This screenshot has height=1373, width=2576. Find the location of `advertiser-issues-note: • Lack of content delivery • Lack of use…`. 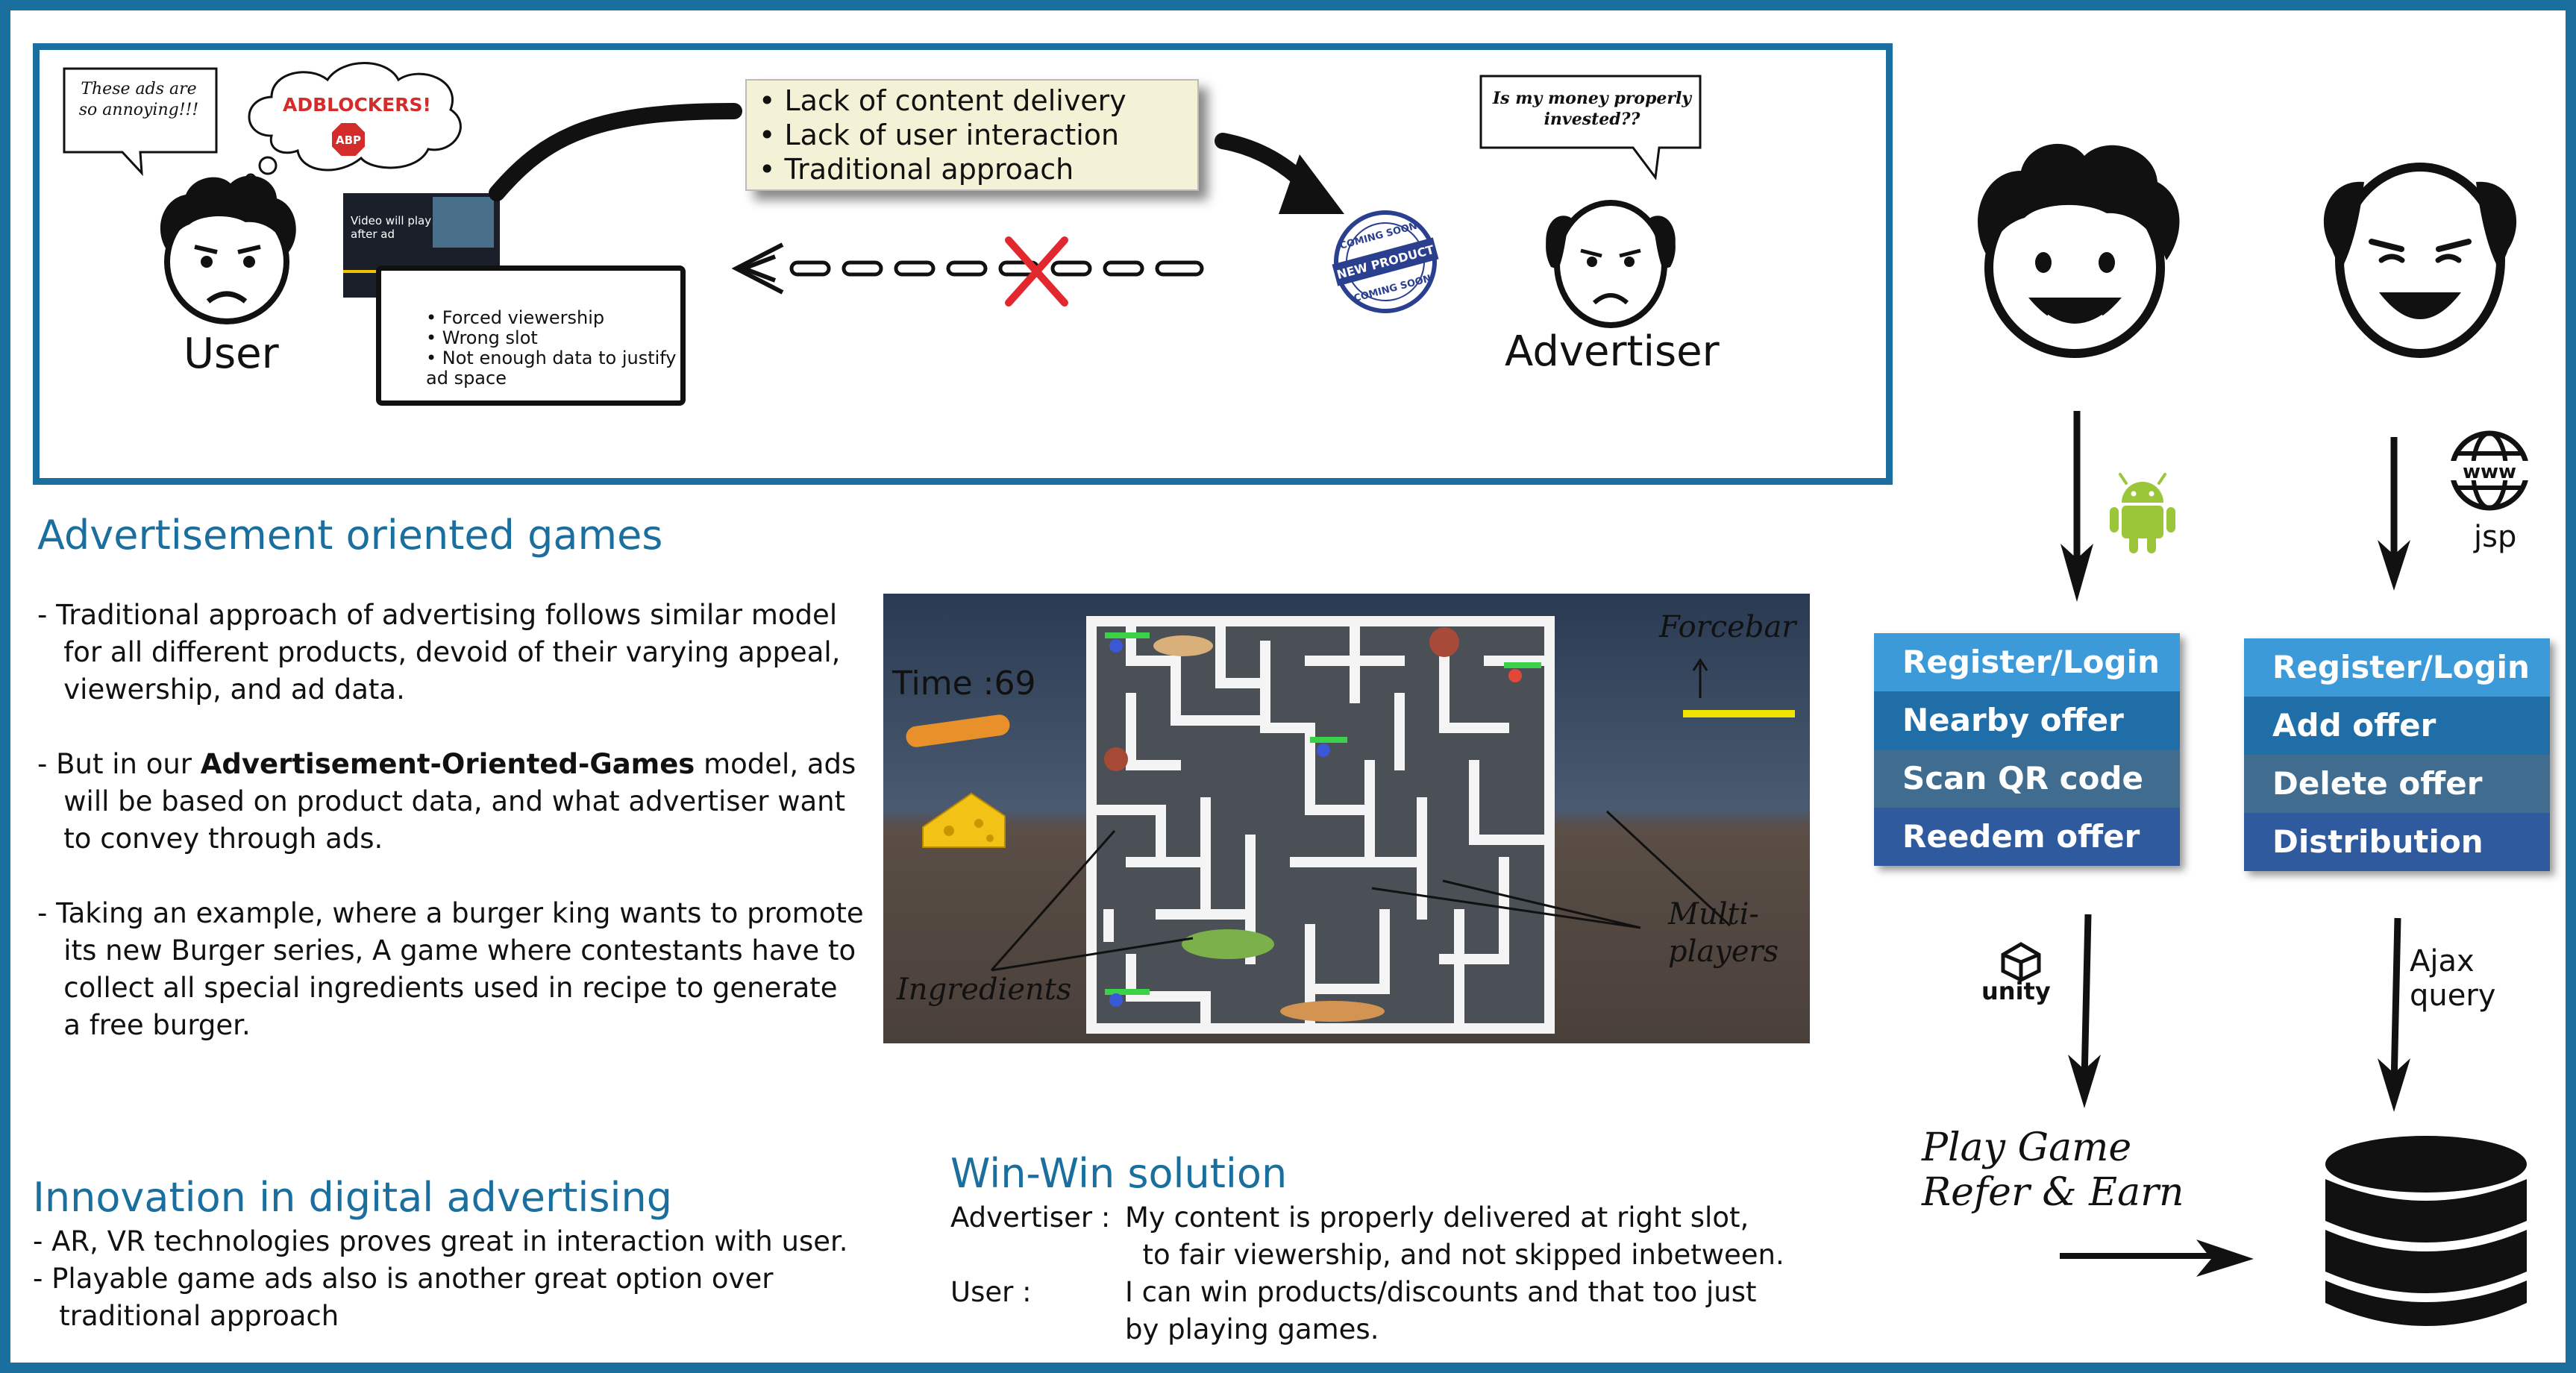

advertiser-issues-note: • Lack of content delivery • Lack of use… is located at coordinates (972, 135).